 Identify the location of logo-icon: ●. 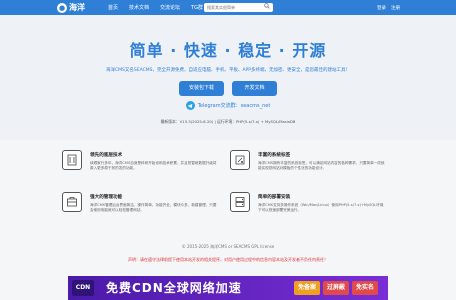
(62, 7).